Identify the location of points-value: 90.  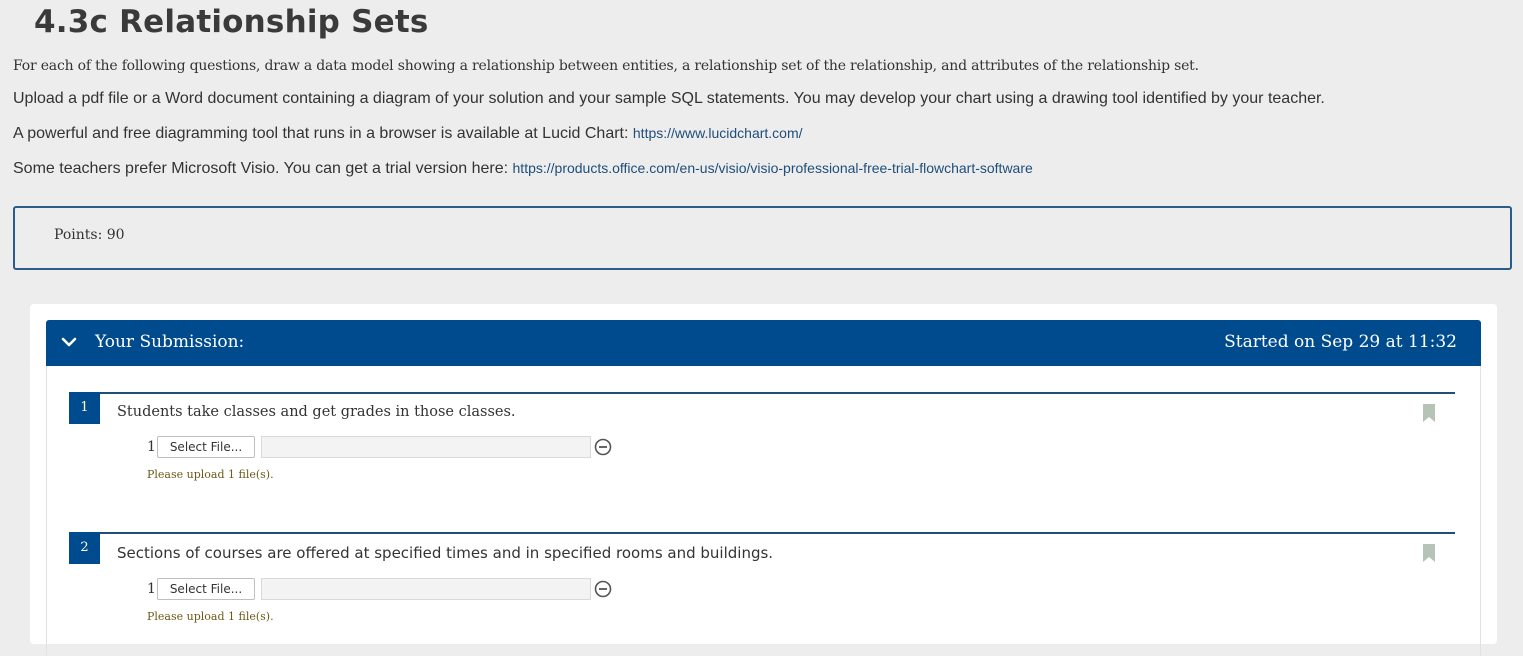
(115, 235).